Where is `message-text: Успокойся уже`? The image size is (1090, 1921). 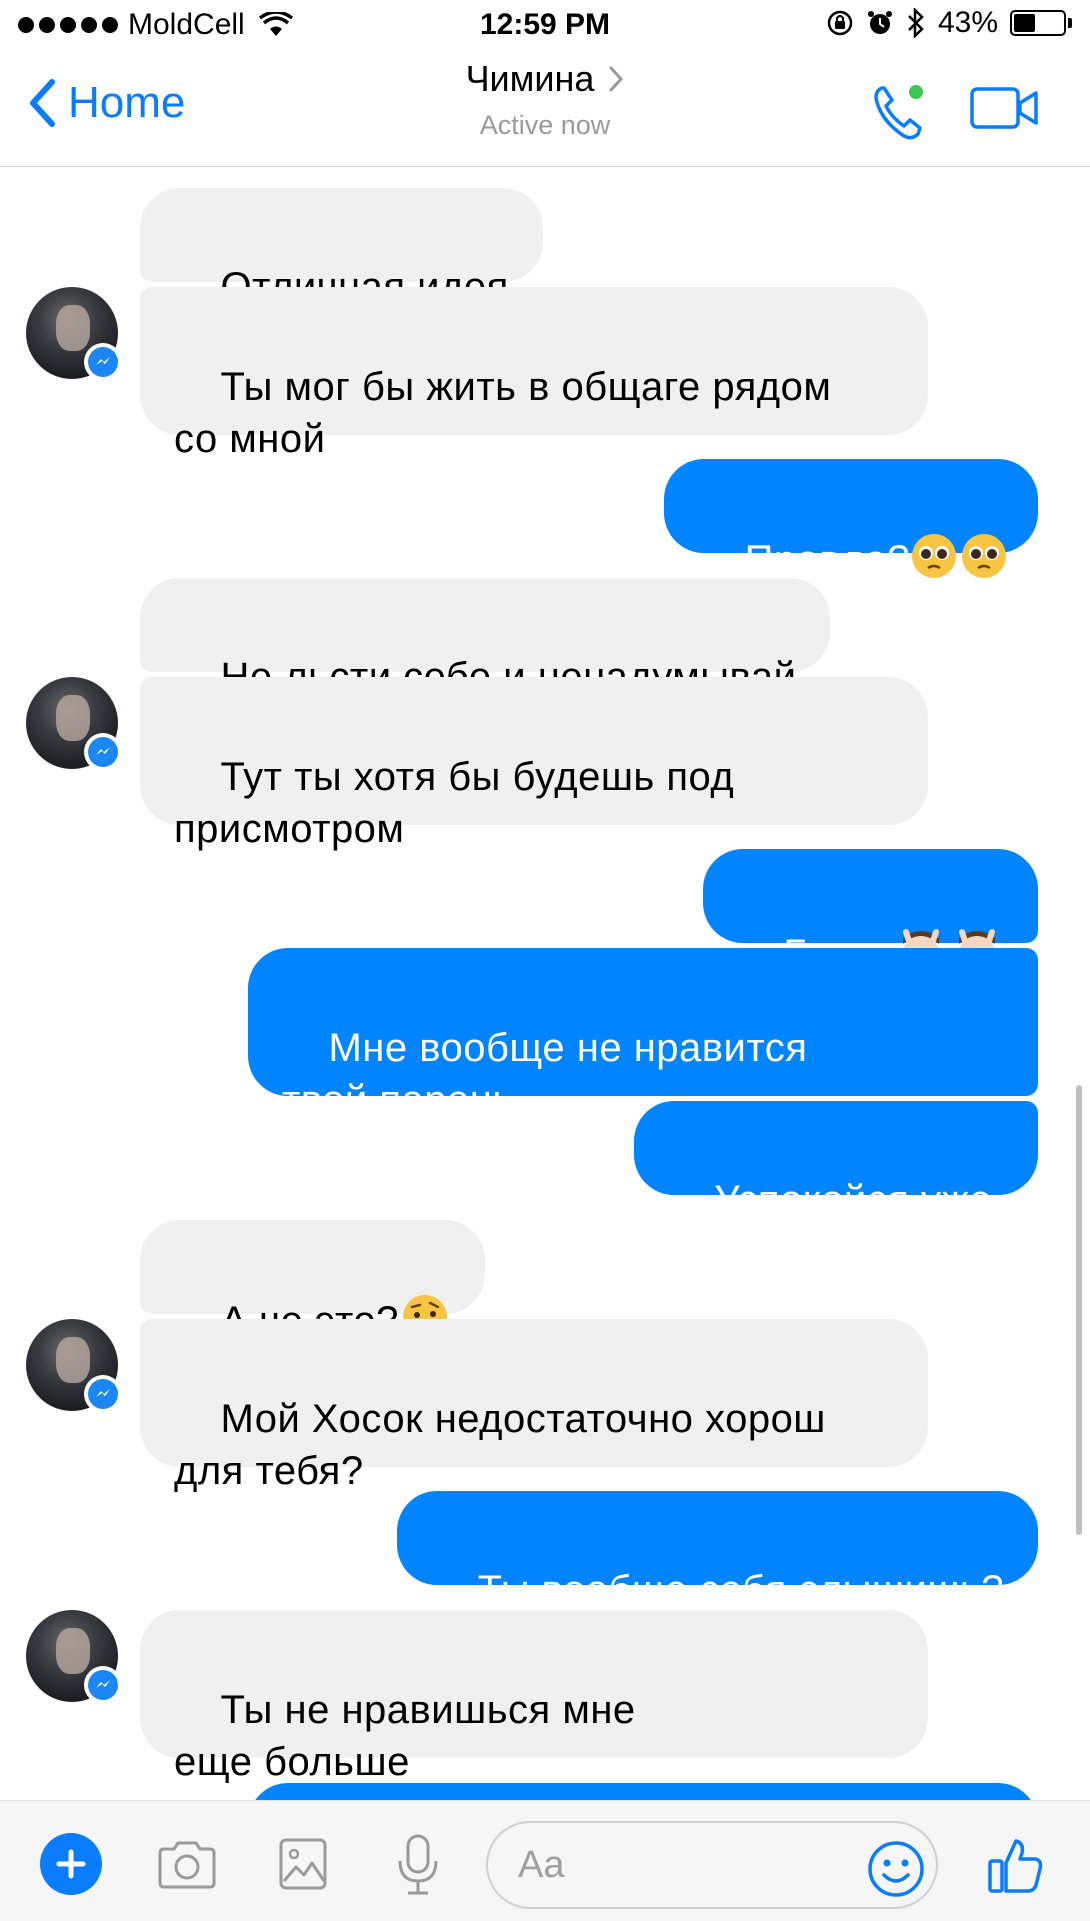
message-text: Успокойся уже is located at coordinates (853, 1200).